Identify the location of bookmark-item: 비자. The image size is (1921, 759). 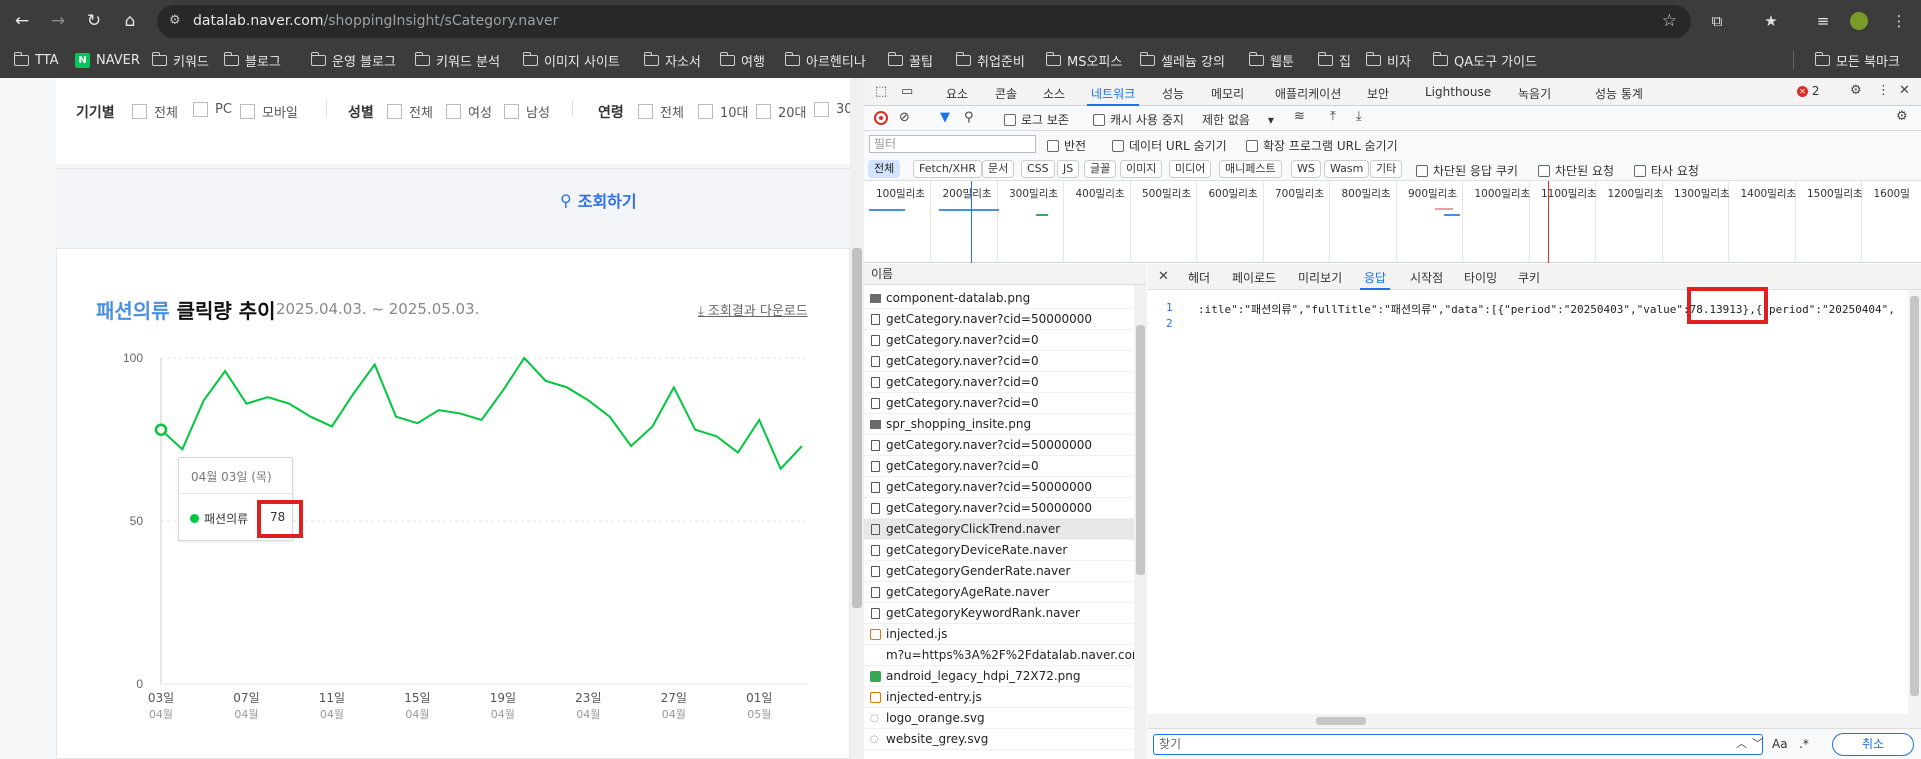
(1388, 60).